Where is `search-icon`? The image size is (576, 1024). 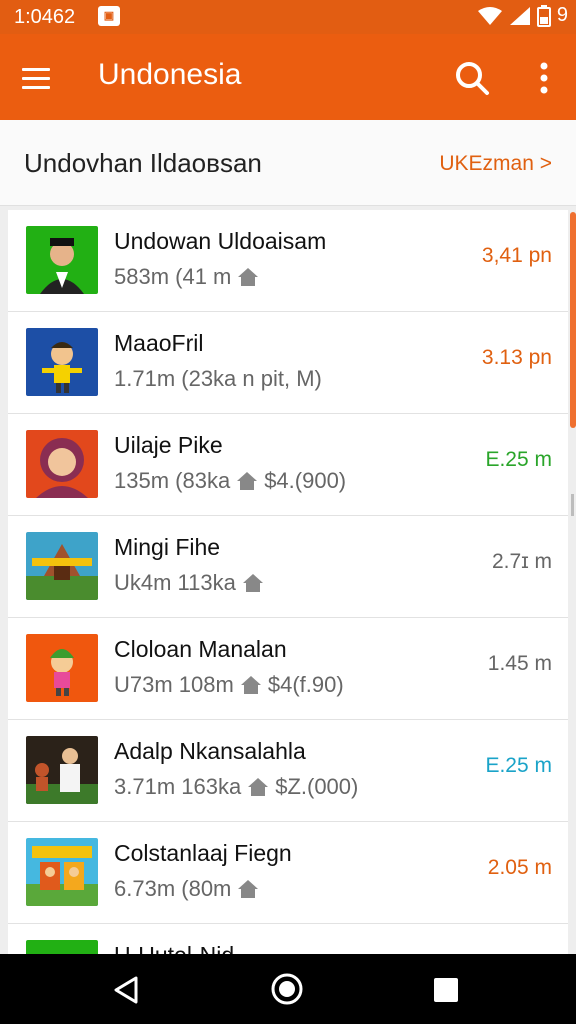
search-icon is located at coordinates (472, 78).